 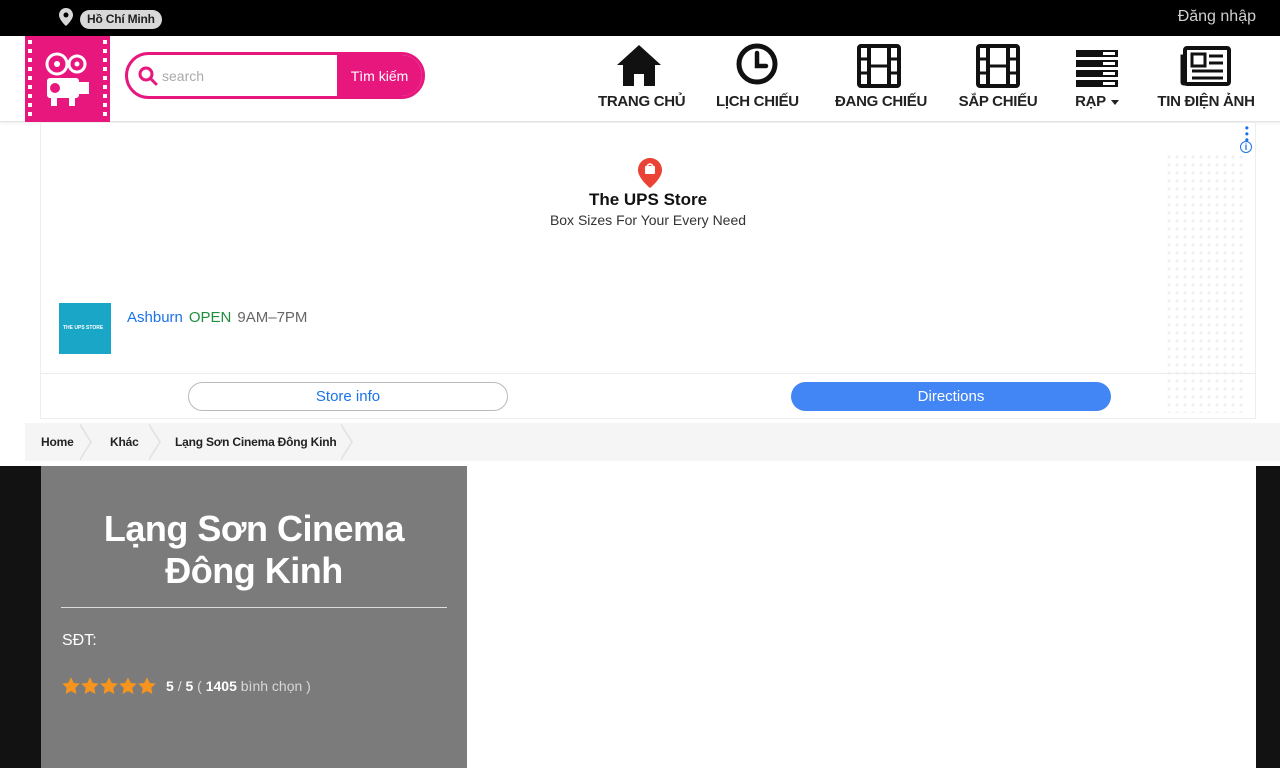 What do you see at coordinates (757, 101) in the screenshot?
I see `nav-label: LỊCH CHIẾU` at bounding box center [757, 101].